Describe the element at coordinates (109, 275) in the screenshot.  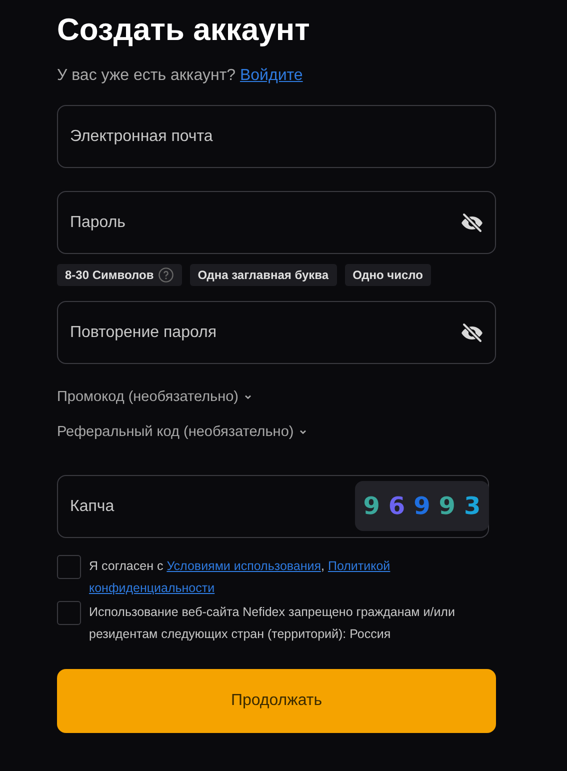
I see `requirement-text: 8-30 Символов` at that location.